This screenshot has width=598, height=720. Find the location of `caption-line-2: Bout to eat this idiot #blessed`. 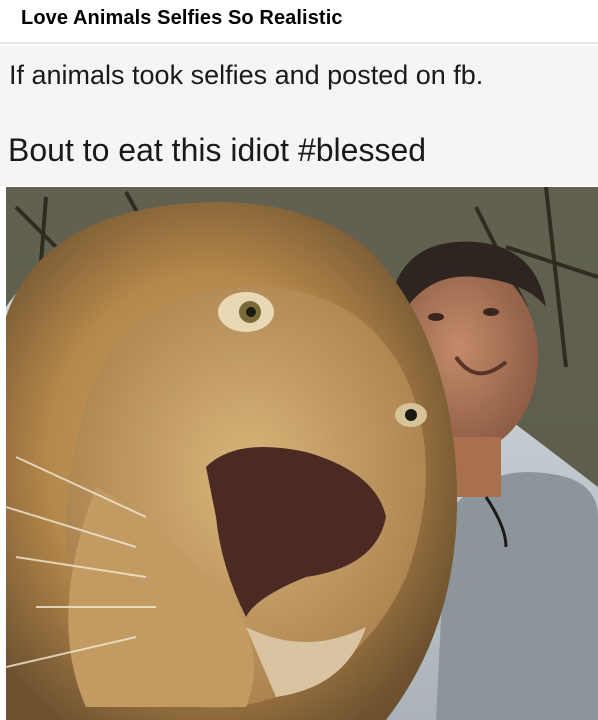

caption-line-2: Bout to eat this idiot #blessed is located at coordinates (217, 150).